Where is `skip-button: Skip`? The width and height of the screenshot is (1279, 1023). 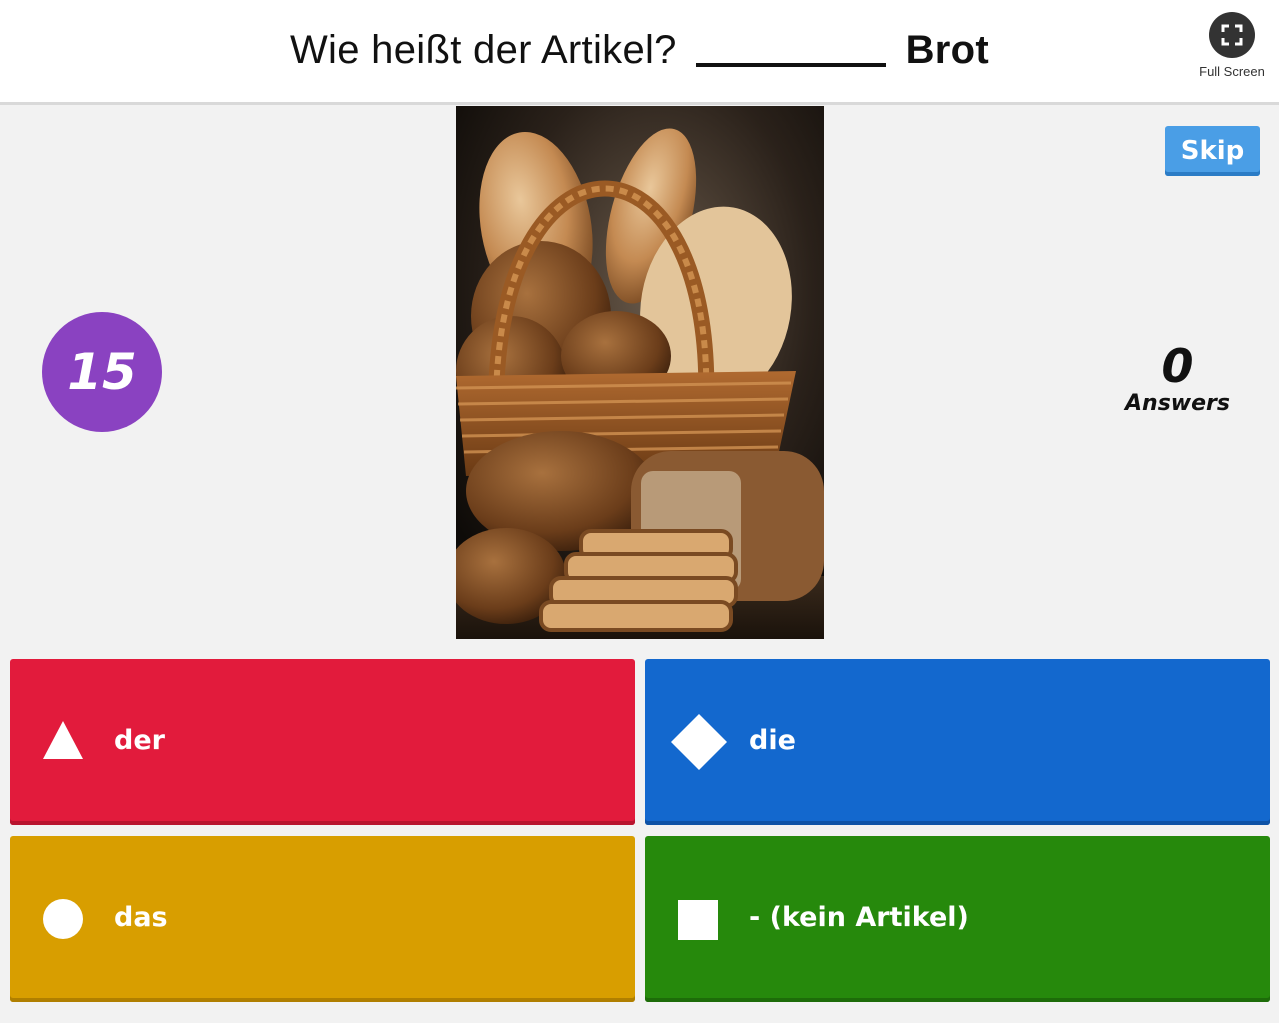 skip-button: Skip is located at coordinates (1212, 151).